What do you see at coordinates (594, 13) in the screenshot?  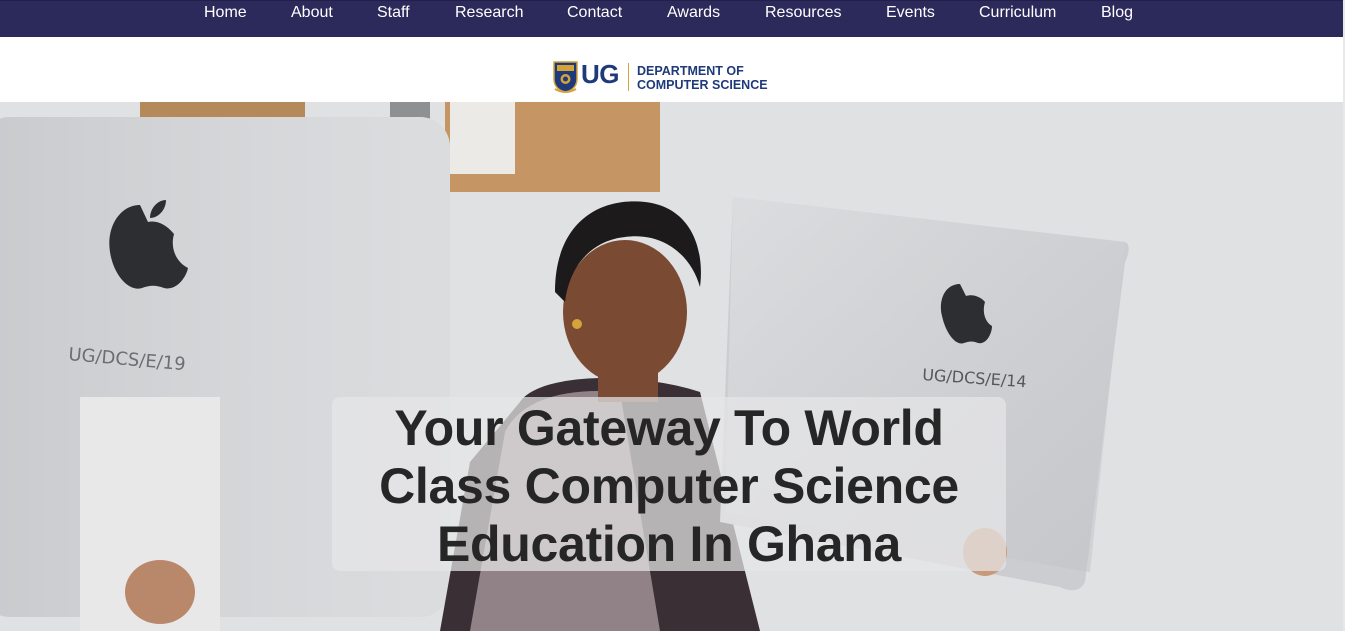 I see `nav-contact-link: Contact` at bounding box center [594, 13].